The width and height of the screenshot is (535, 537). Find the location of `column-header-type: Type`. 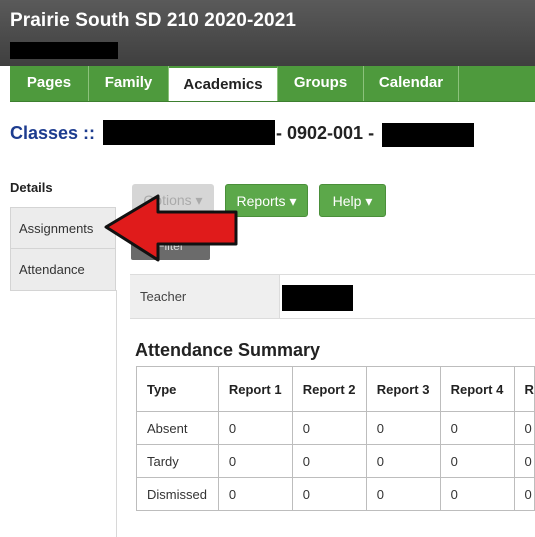

column-header-type: Type is located at coordinates (177, 389).